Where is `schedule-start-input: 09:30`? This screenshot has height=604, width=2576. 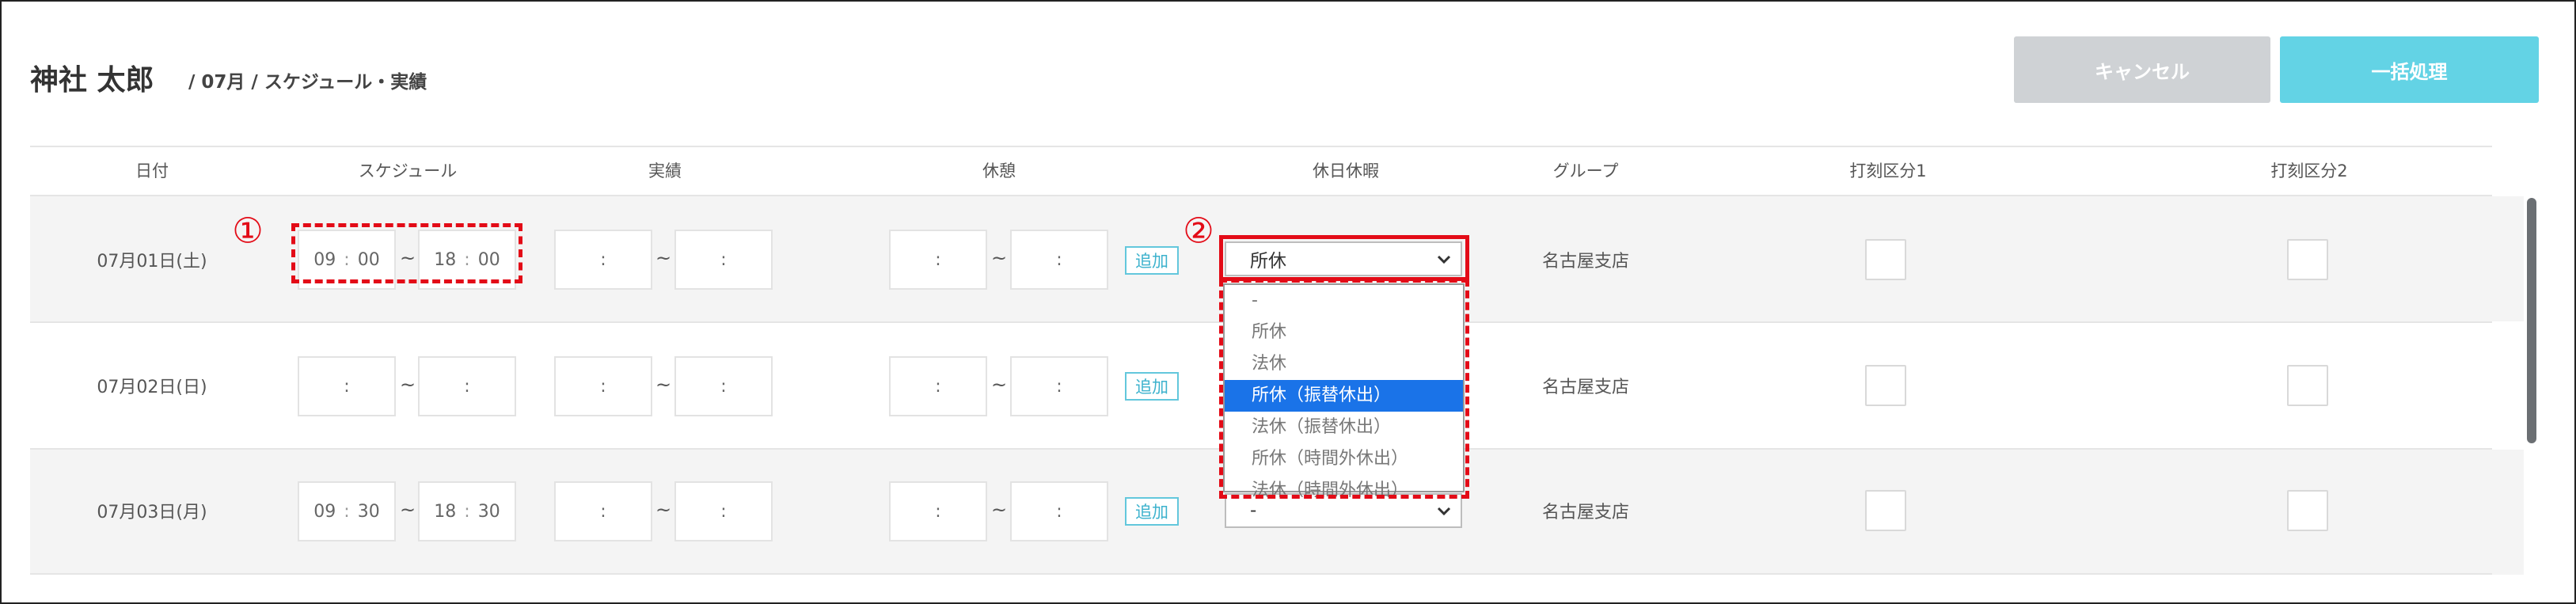
schedule-start-input: 09:30 is located at coordinates (347, 511).